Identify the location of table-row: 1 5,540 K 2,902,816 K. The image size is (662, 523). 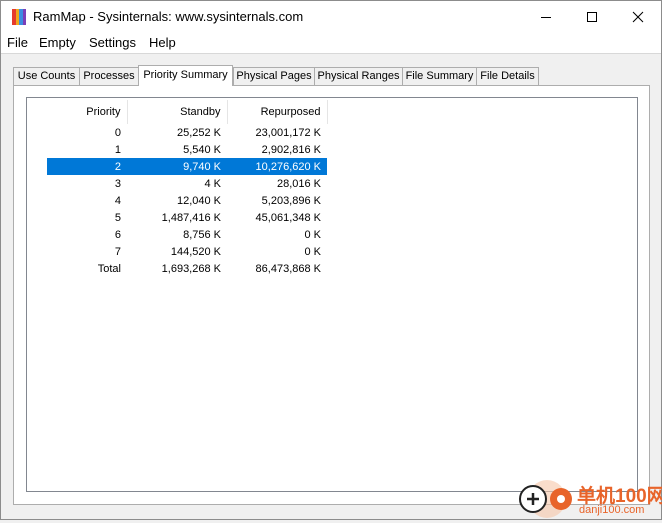
(187, 149).